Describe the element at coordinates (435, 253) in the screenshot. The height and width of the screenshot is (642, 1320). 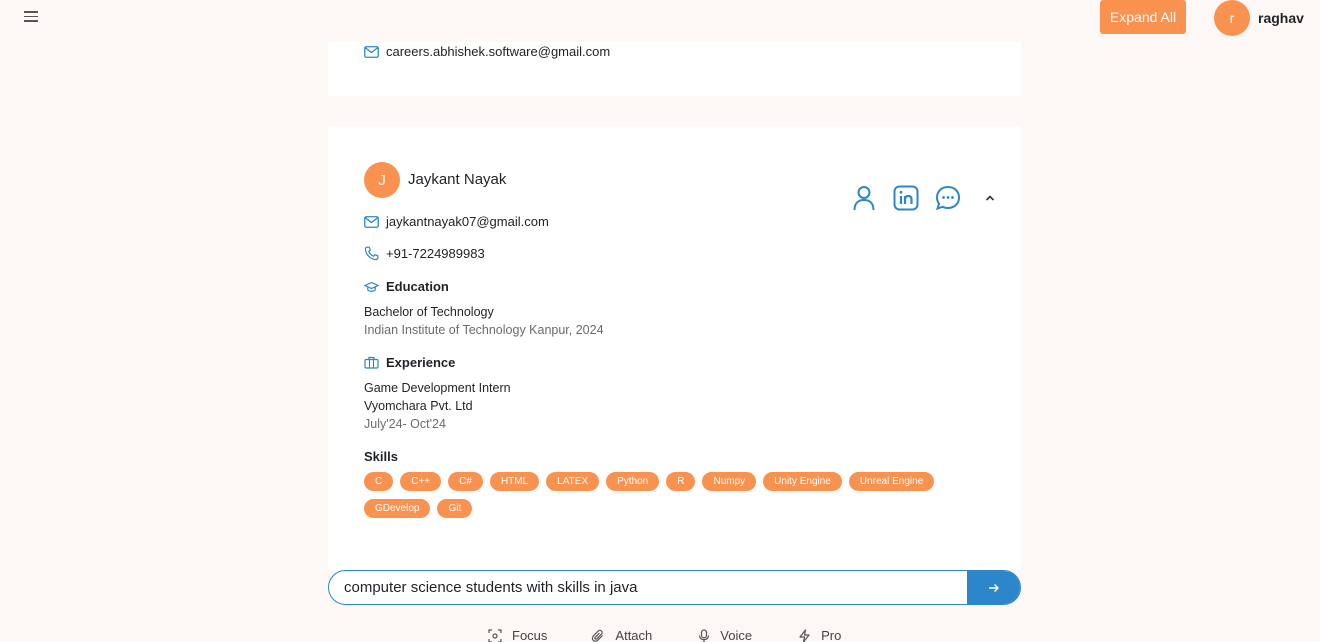
I see `candidate-phone: +91-7224989983` at that location.